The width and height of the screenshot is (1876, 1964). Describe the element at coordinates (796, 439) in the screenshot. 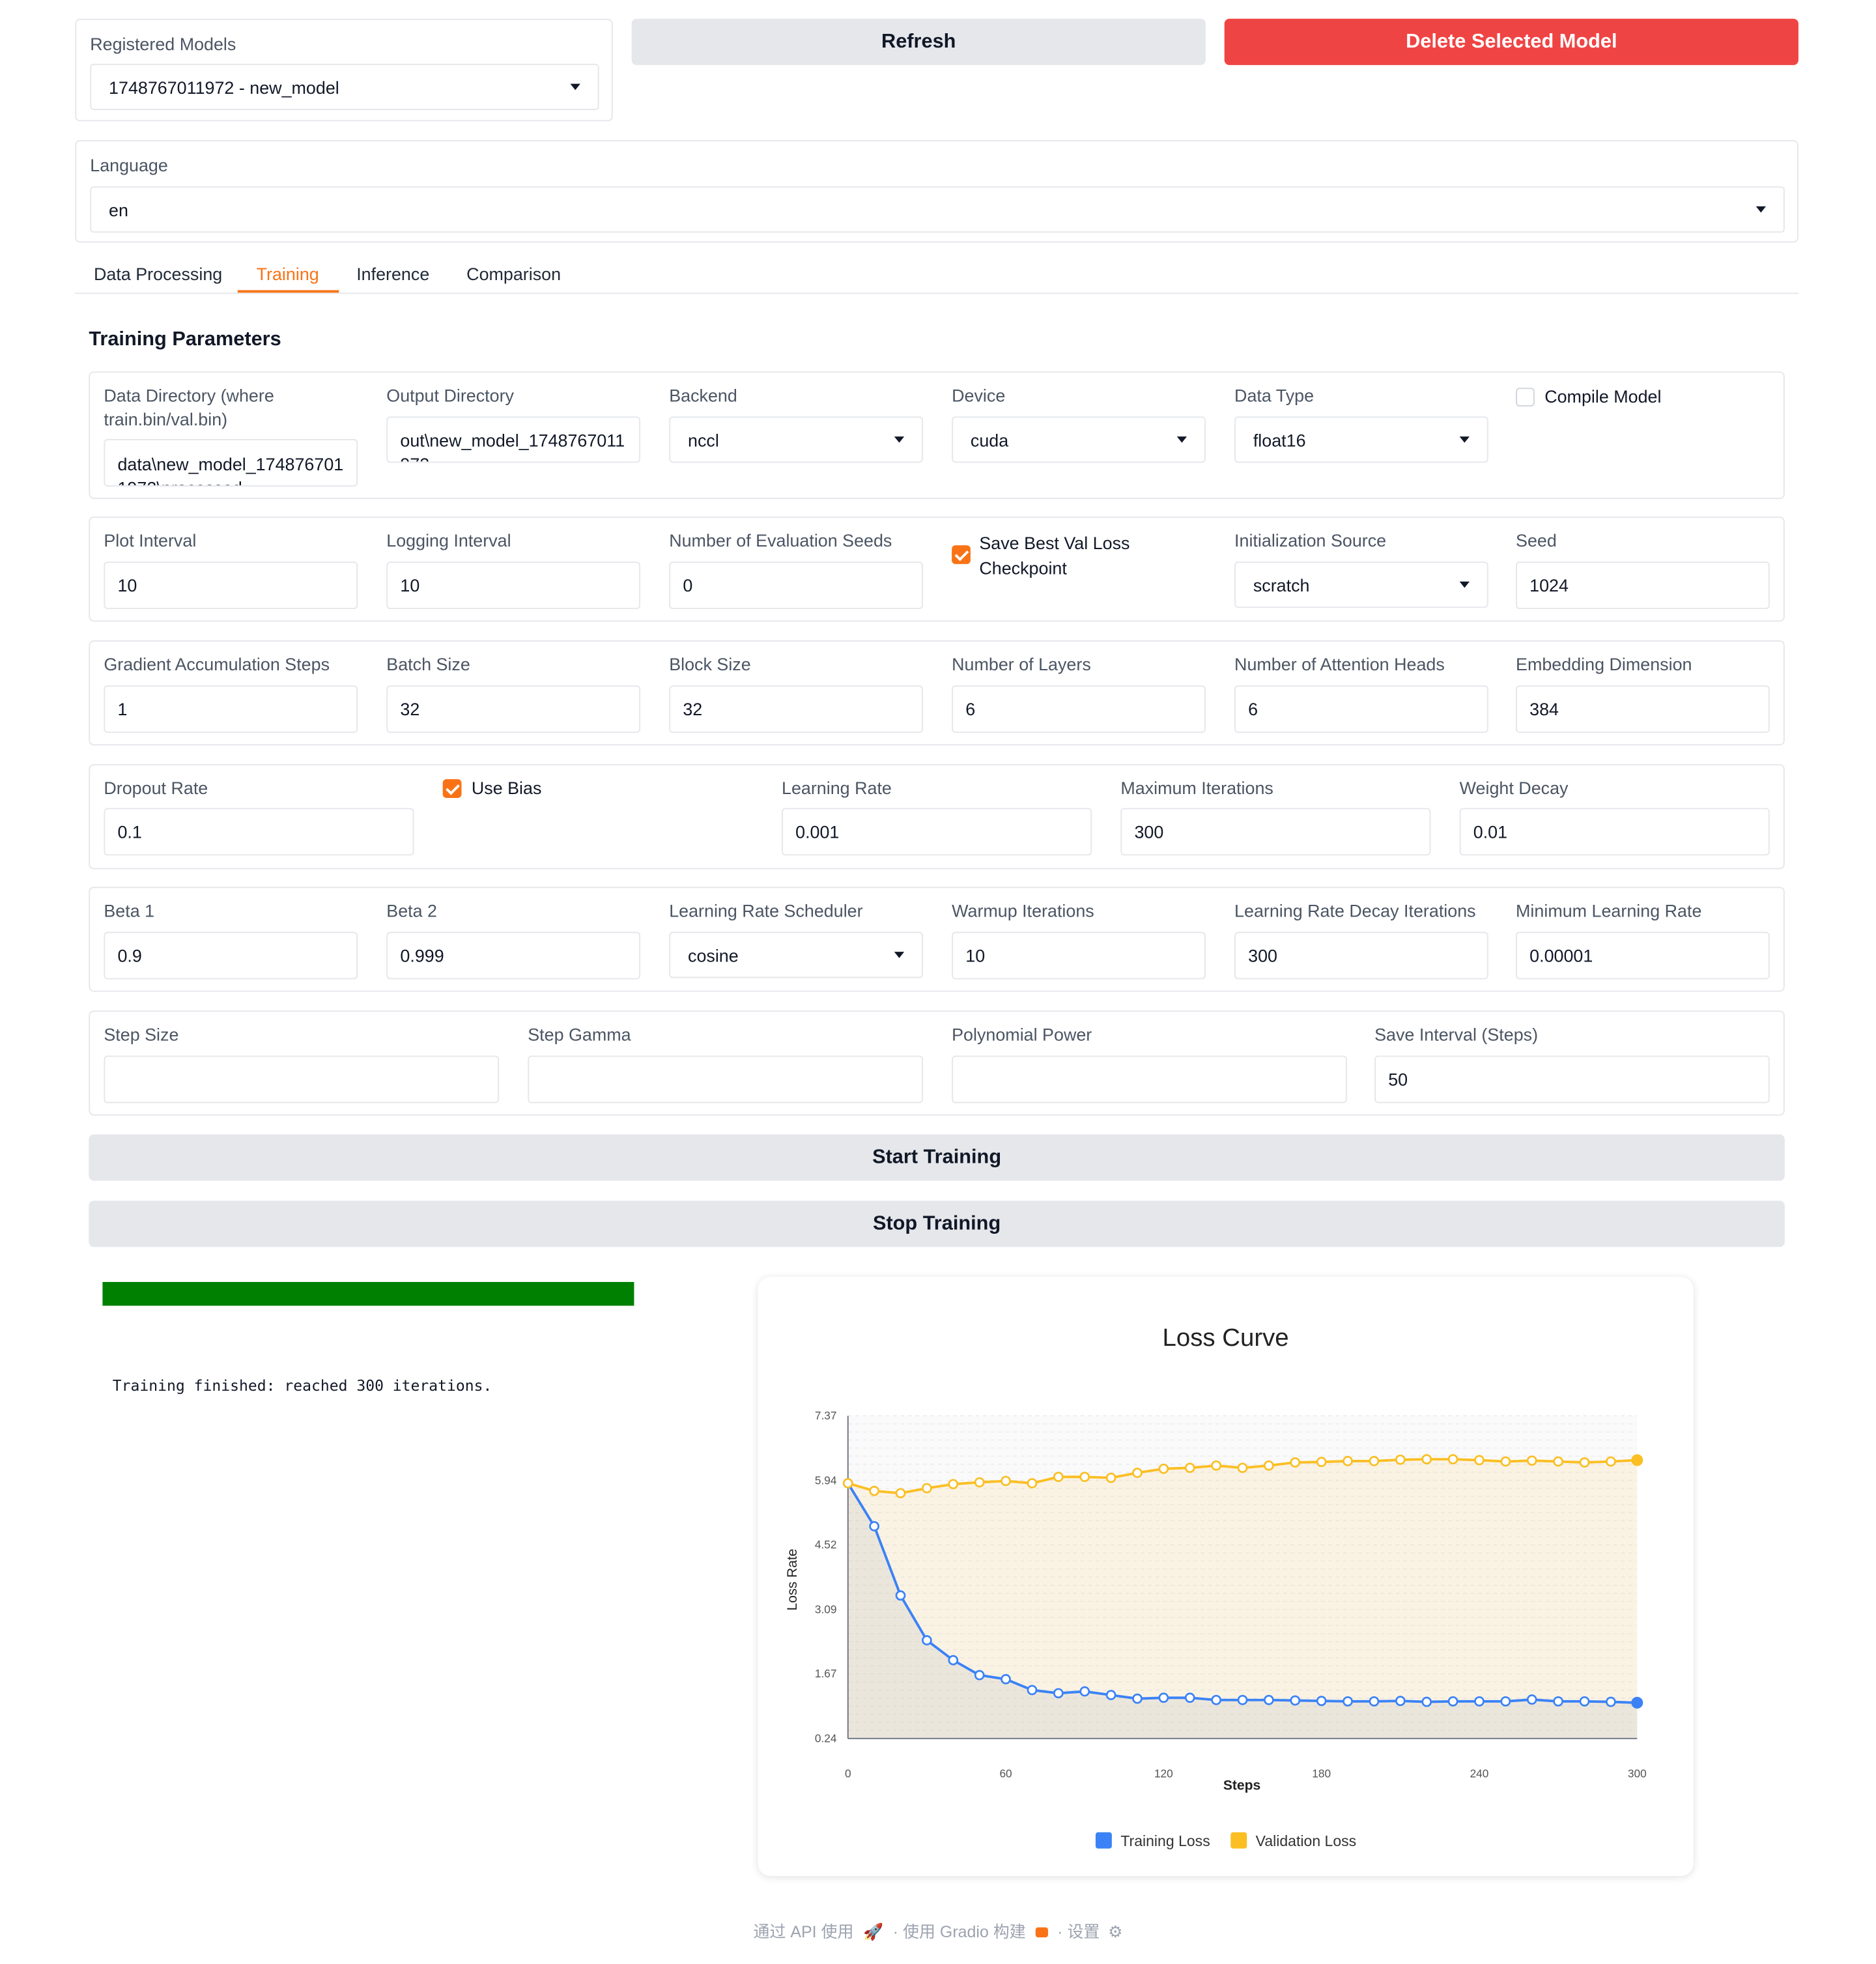

I see `backend-dropdown: nccl` at that location.